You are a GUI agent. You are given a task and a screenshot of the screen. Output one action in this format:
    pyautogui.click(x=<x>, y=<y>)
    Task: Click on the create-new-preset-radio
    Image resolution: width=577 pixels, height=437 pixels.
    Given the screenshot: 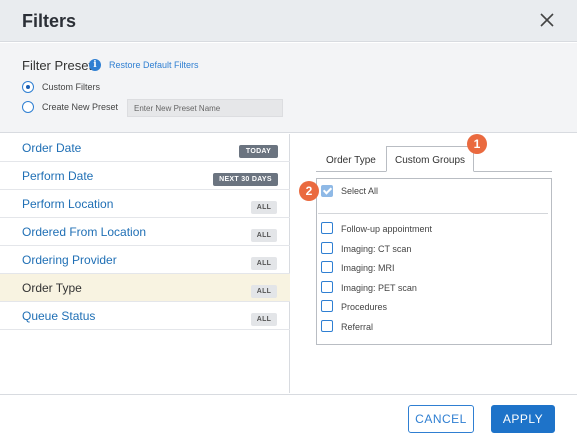 What is the action you would take?
    pyautogui.click(x=28, y=107)
    